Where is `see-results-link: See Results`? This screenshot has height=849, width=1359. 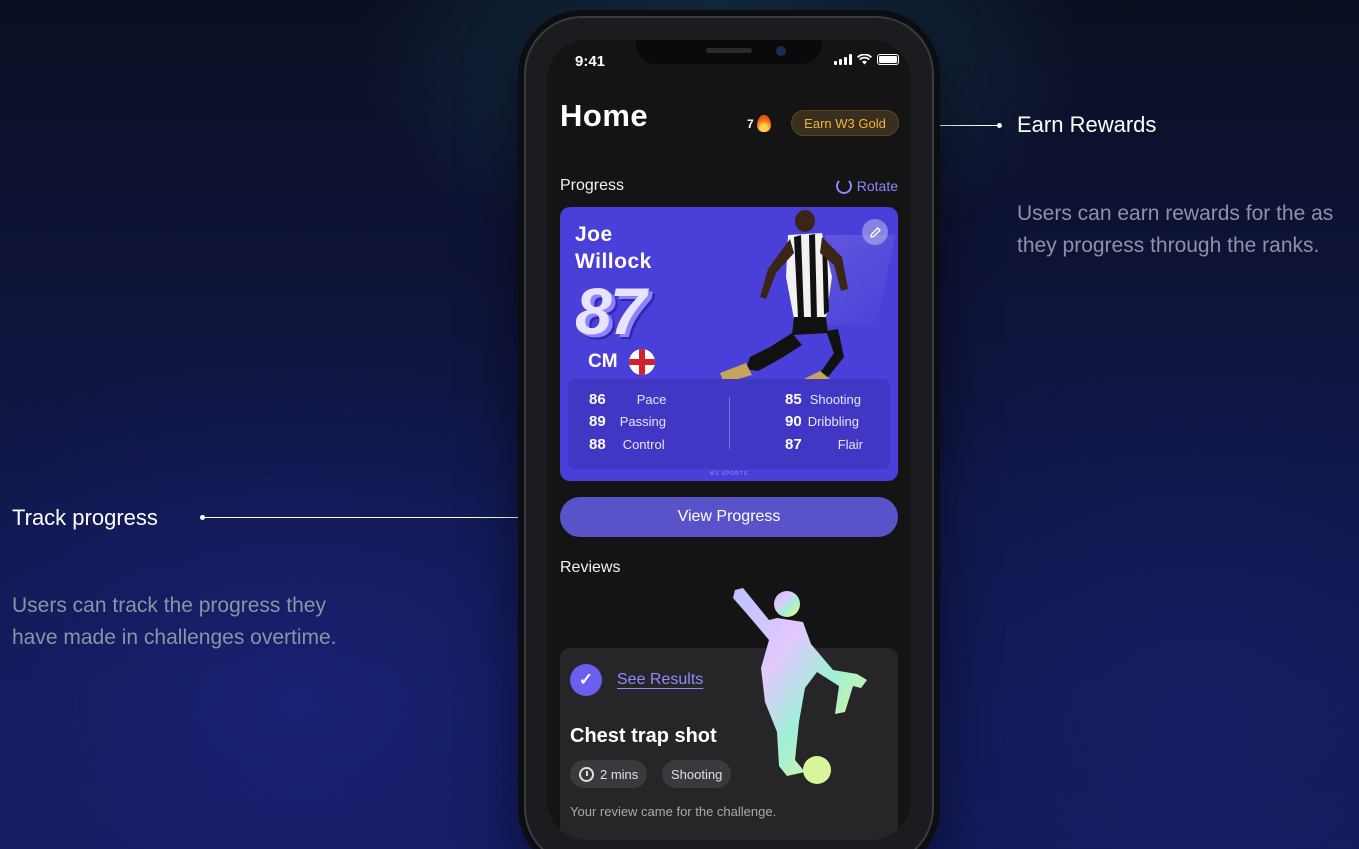 see-results-link: See Results is located at coordinates (660, 680).